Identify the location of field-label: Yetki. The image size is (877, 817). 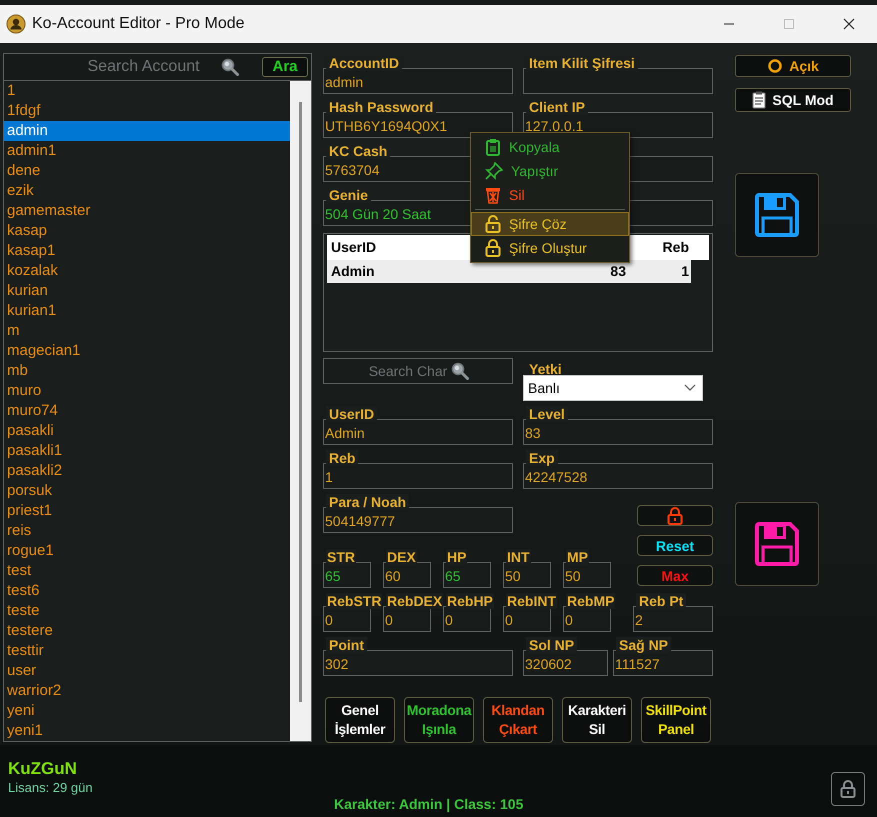
(545, 369).